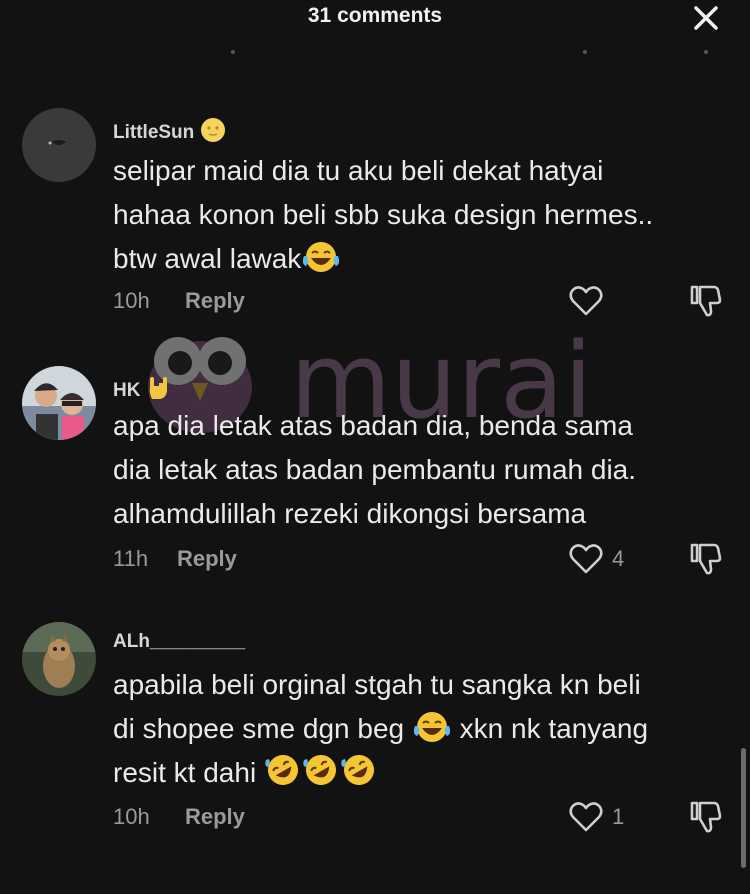 The width and height of the screenshot is (750, 894). Describe the element at coordinates (743, 808) in the screenshot. I see `scrollbar` at that location.